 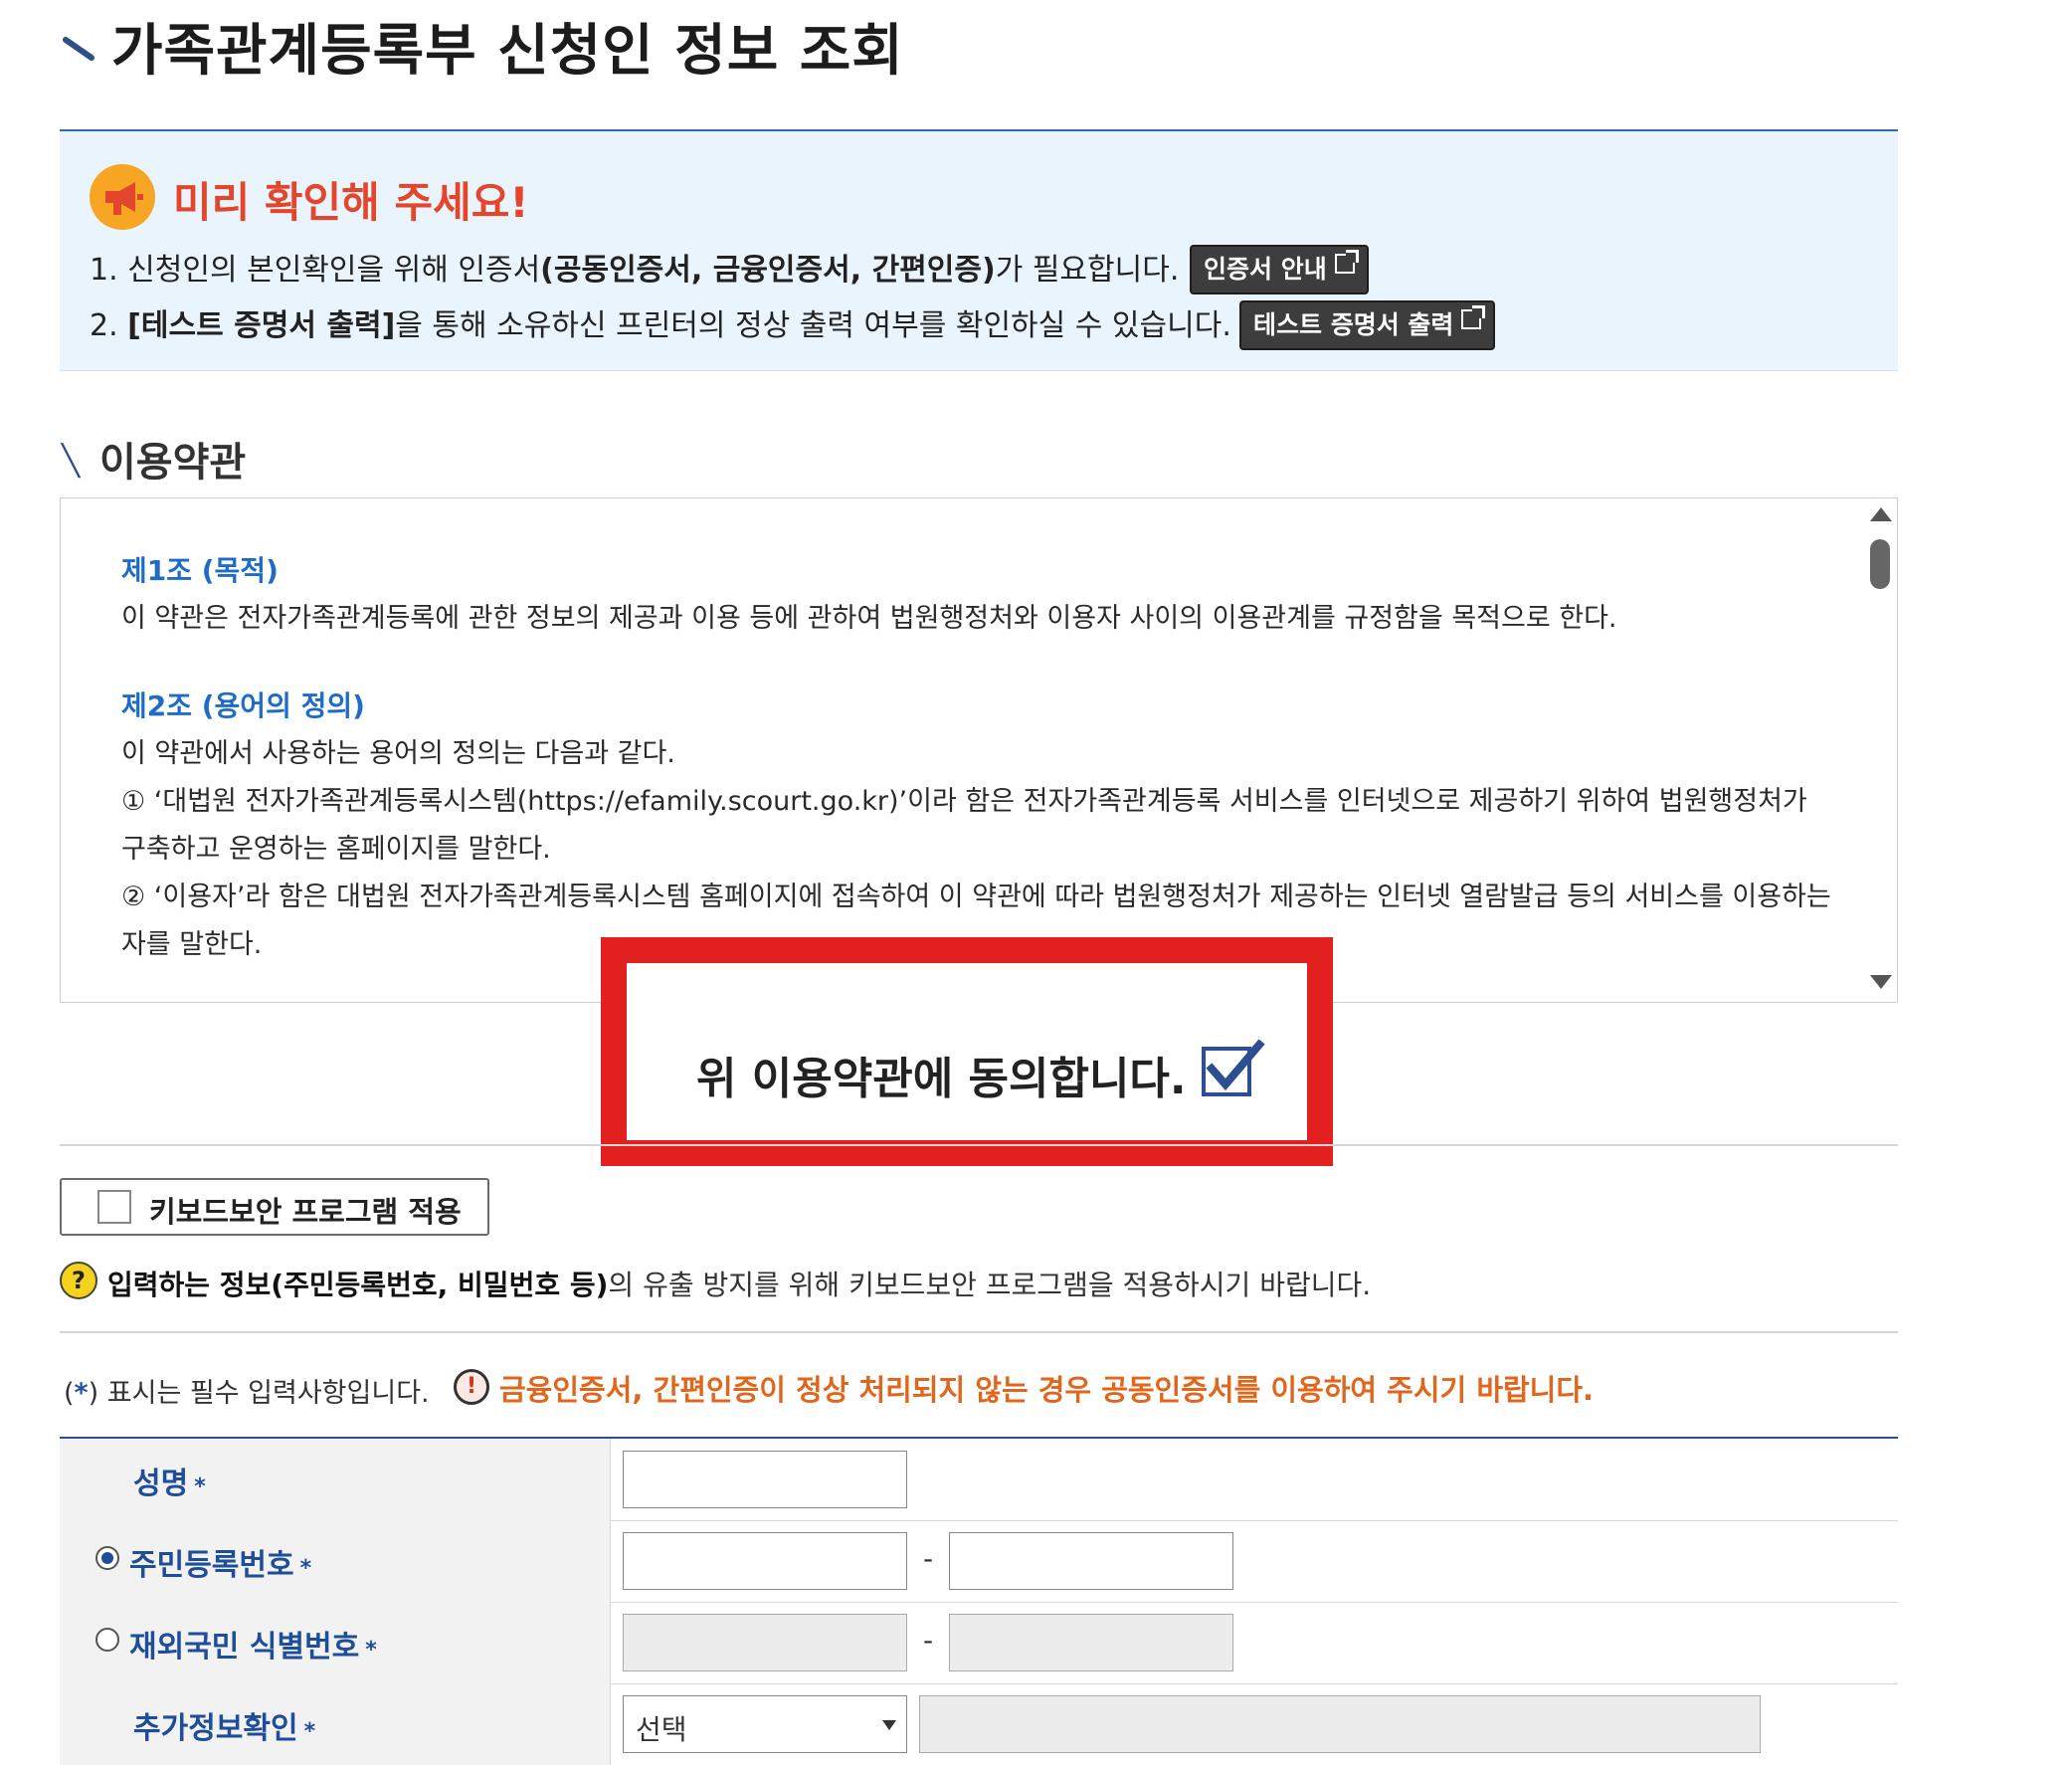 What do you see at coordinates (813, 326) in the screenshot?
I see `notice-line-2-suffix: 을 통해 소유하신 프린터의 정상 출력 여부를 확인하실 수 있습니다.` at bounding box center [813, 326].